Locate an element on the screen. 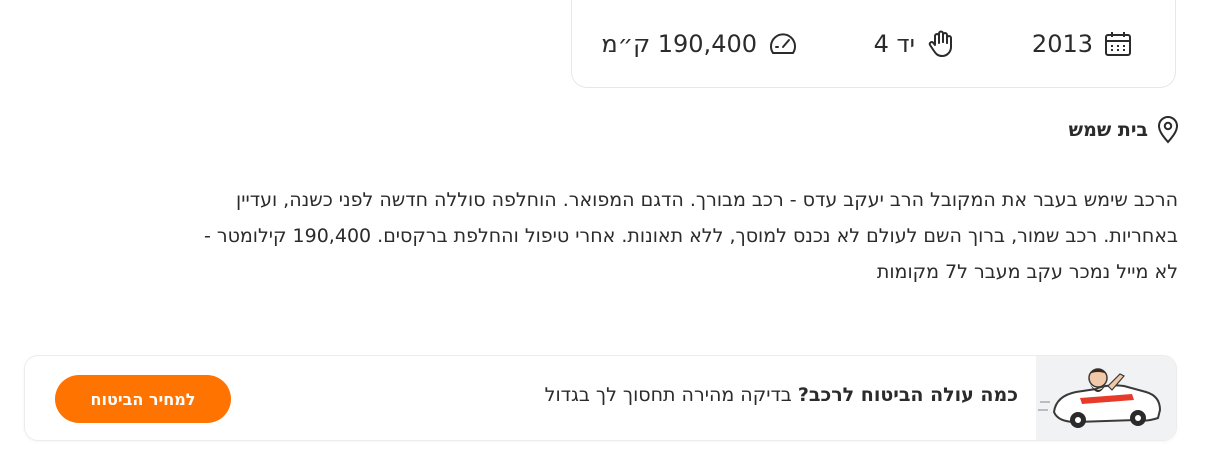 This screenshot has width=1216, height=475. spec-mileage: 190,400 ק״מ is located at coordinates (700, 44).